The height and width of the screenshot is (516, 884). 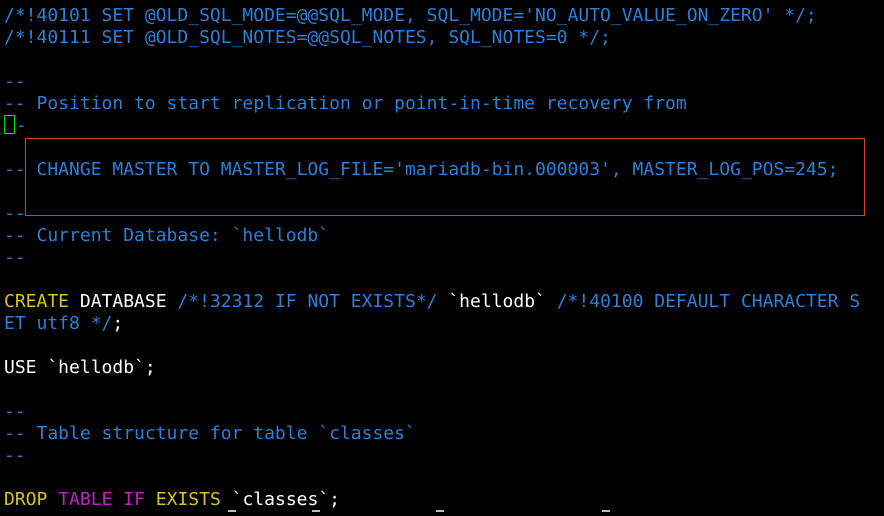 What do you see at coordinates (708, 301) in the screenshot?
I see `code-token: /*!40100 DEFAULT CHARACTER S` at bounding box center [708, 301].